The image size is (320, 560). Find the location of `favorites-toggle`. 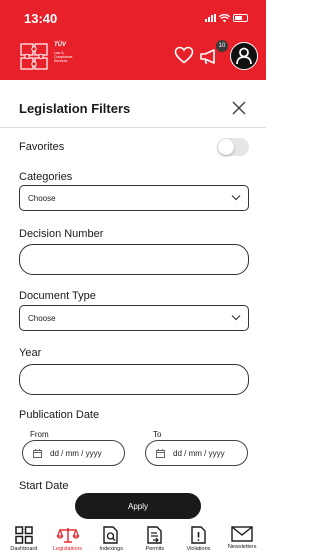

favorites-toggle is located at coordinates (233, 147).